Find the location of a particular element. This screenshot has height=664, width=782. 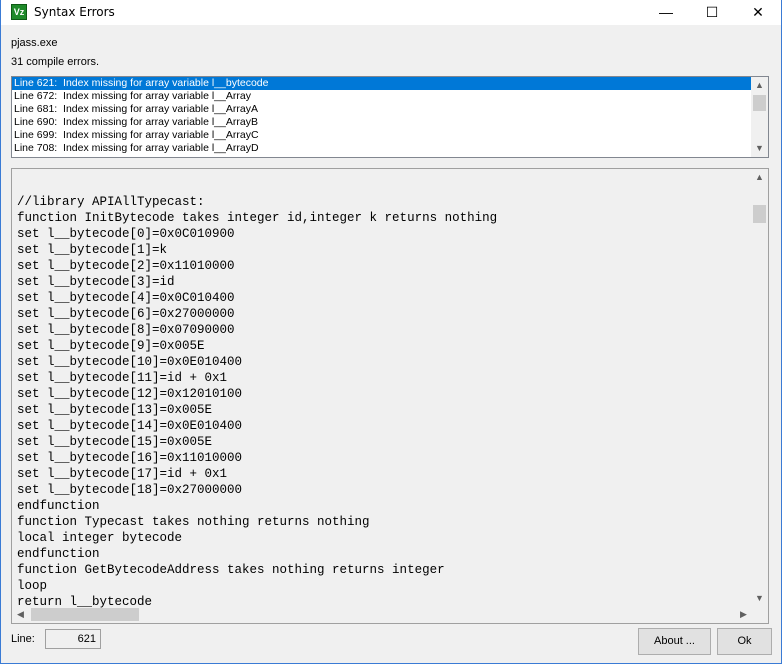

code-line: set l__bytecode[9]=0x005E is located at coordinates (111, 346).